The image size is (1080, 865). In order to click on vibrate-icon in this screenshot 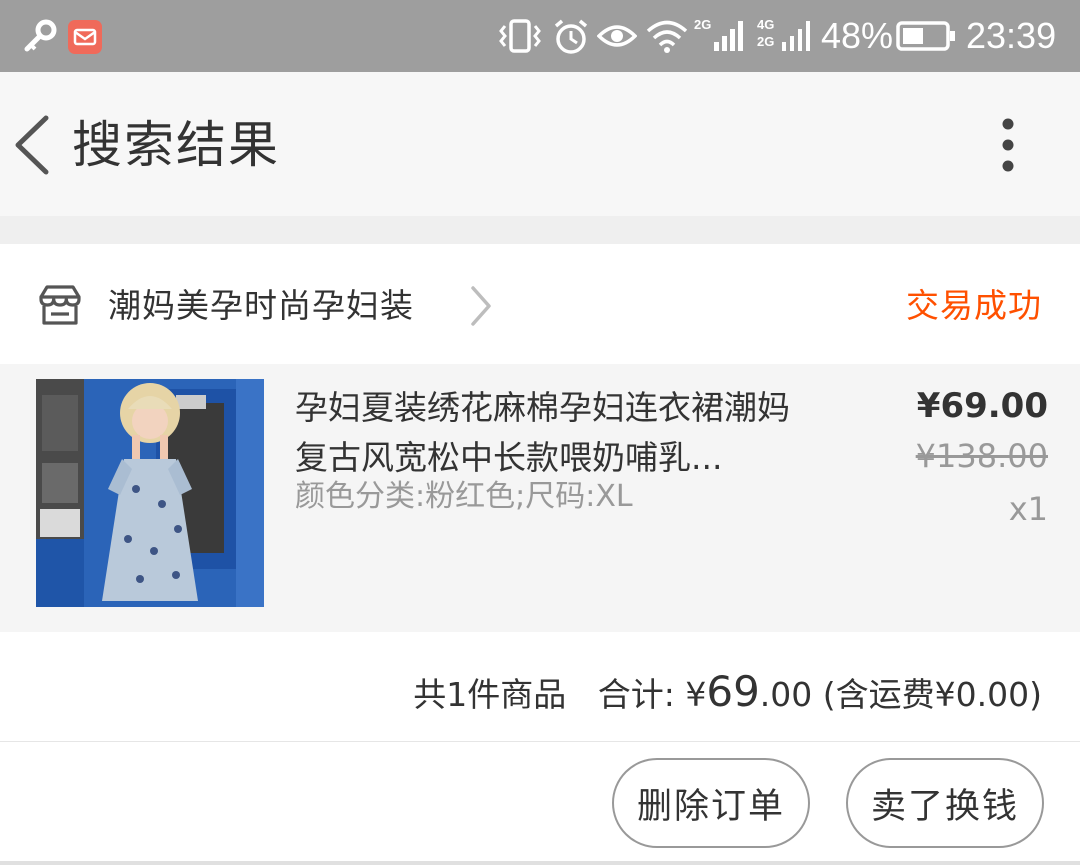, I will do `click(520, 36)`.